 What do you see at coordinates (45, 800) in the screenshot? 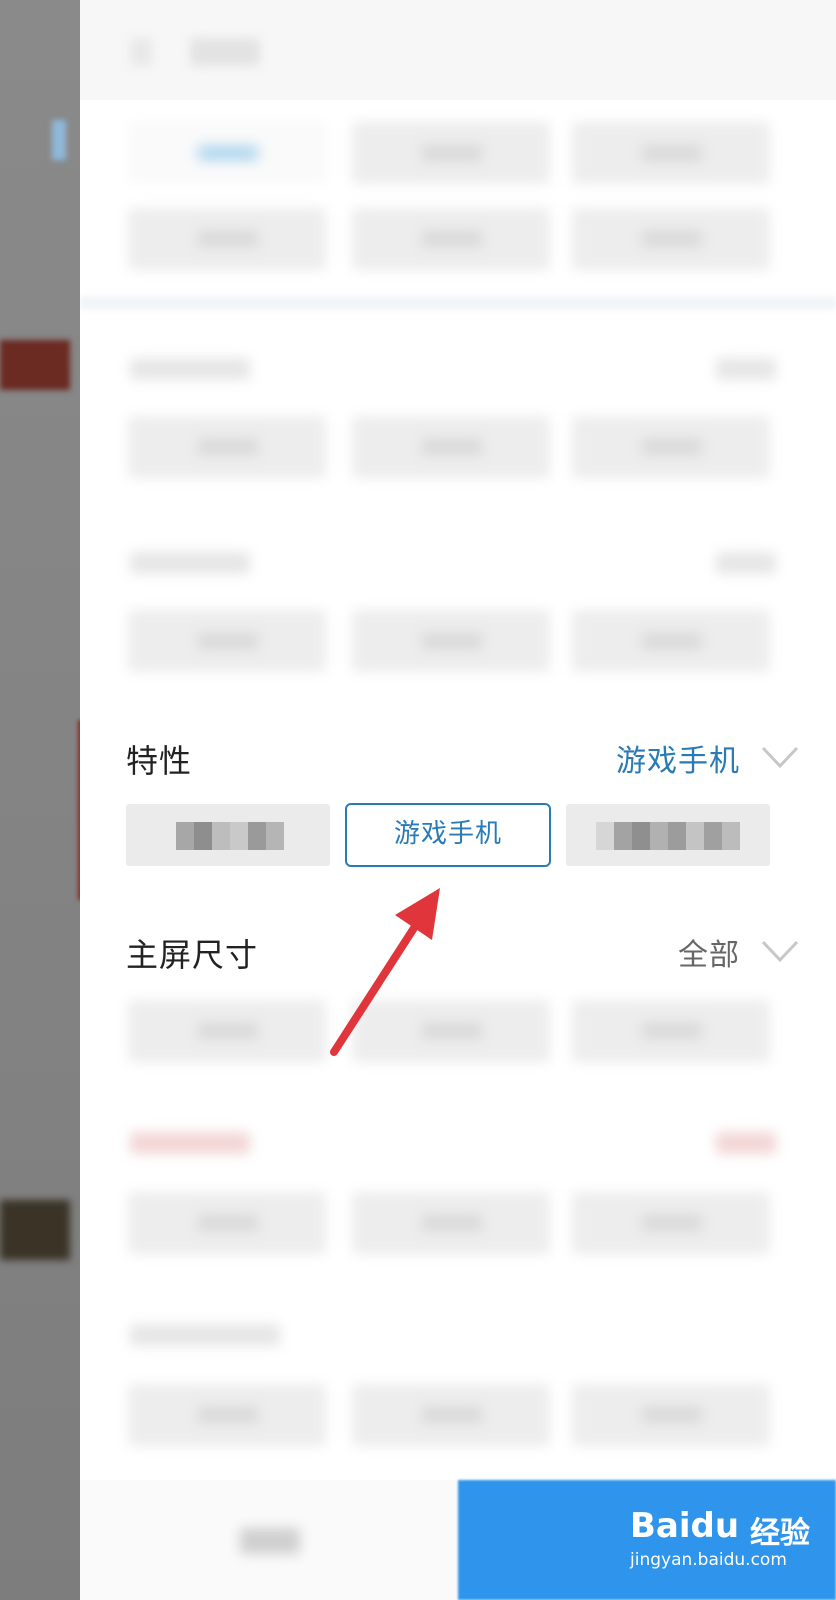
I see `background-page` at bounding box center [45, 800].